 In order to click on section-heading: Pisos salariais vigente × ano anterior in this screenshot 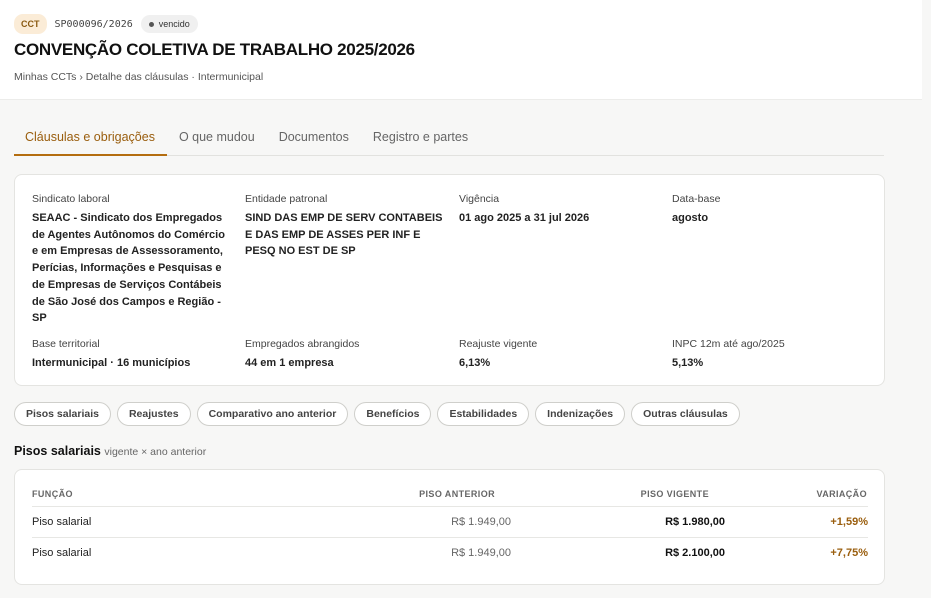, I will do `click(110, 451)`.